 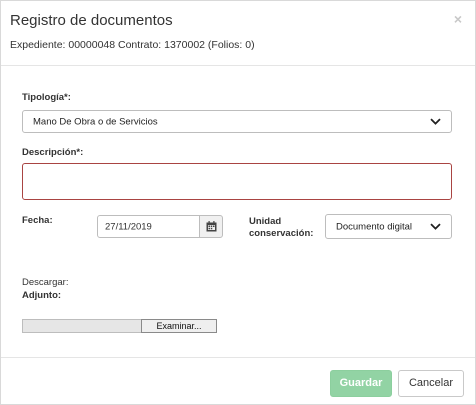 I want to click on cancel-button: Cancelar, so click(x=431, y=383).